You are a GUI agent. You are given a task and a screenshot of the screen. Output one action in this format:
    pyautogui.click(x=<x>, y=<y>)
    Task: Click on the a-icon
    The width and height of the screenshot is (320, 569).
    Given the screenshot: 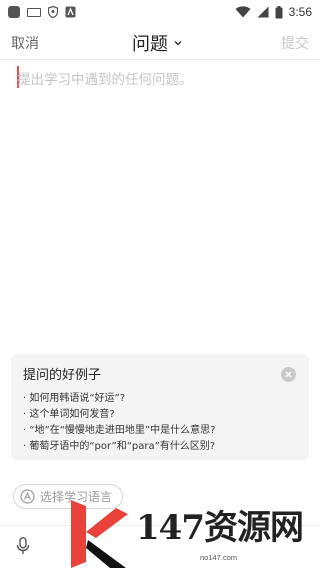 What is the action you would take?
    pyautogui.click(x=70, y=12)
    